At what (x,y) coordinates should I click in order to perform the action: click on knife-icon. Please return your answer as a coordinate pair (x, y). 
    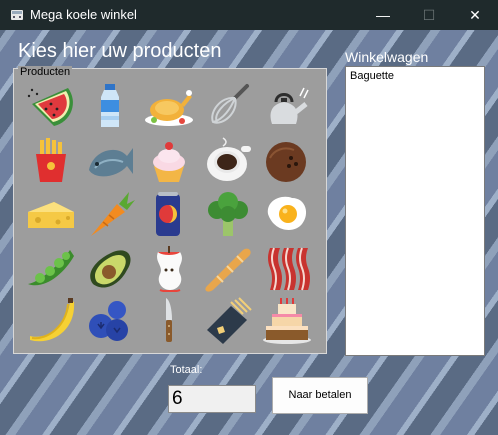
    Looking at the image, I should click on (169, 320).